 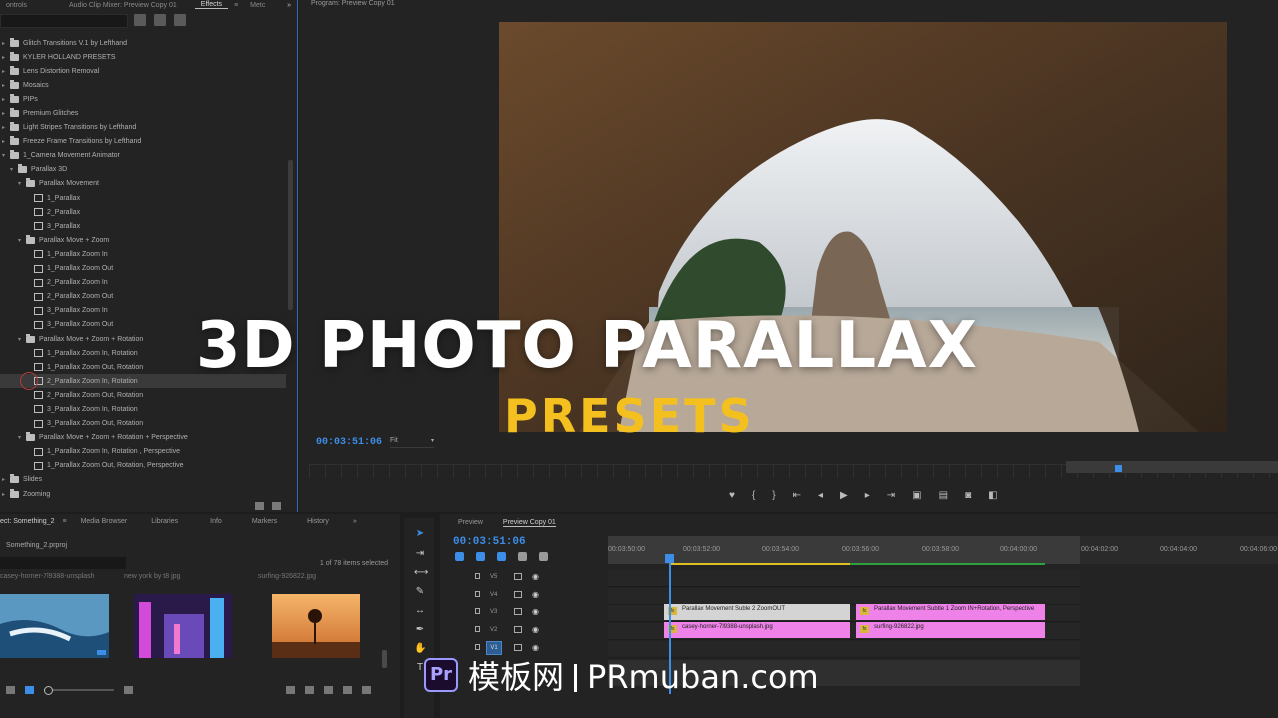 What do you see at coordinates (143, 395) in the screenshot?
I see `effects-preset: 2_Parallax Zoom Out, Rotation` at bounding box center [143, 395].